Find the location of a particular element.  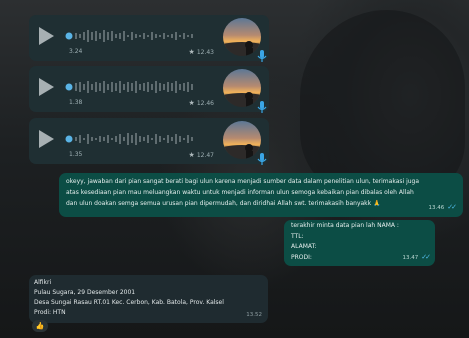

voice-message-3: 1.35 ★ 12.47 is located at coordinates (149, 141).